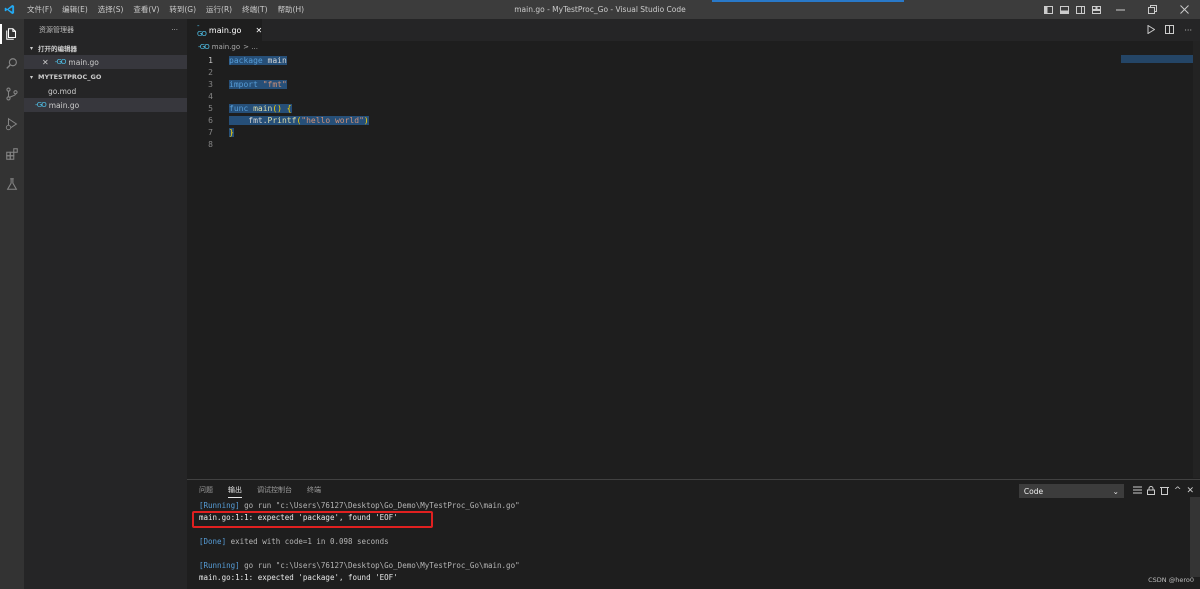  I want to click on tab-main-go: -GO main.go ✕, so click(224, 30).